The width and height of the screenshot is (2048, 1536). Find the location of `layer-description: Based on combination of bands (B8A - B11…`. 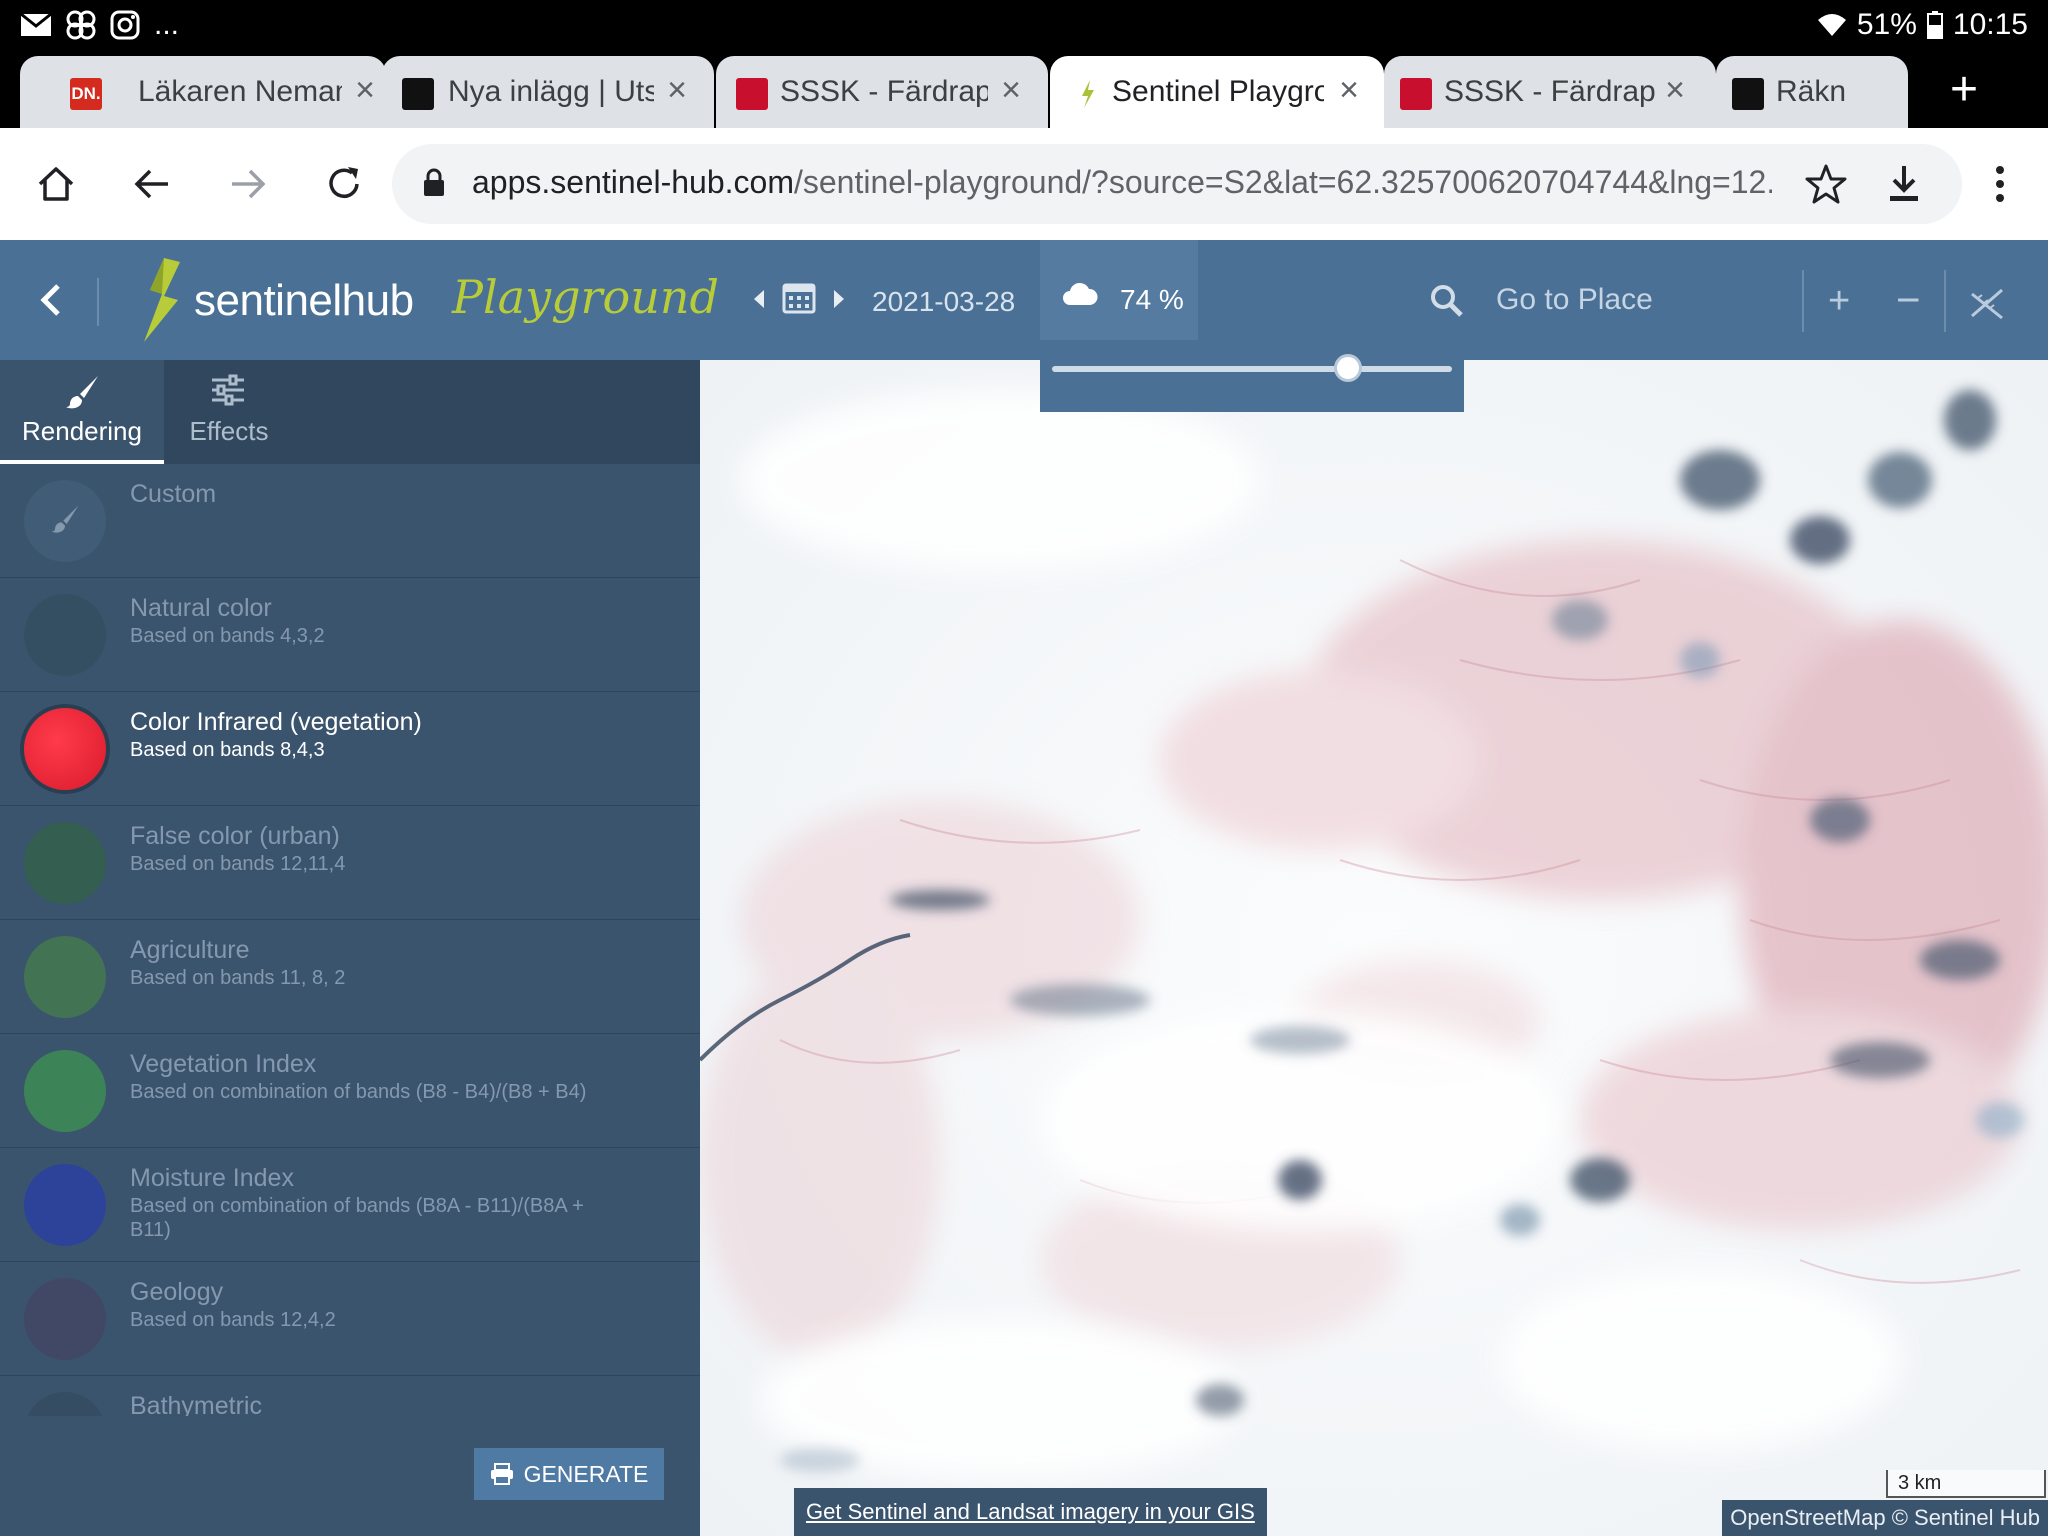

layer-description: Based on combination of bands (B8A - B11… is located at coordinates (357, 1218).